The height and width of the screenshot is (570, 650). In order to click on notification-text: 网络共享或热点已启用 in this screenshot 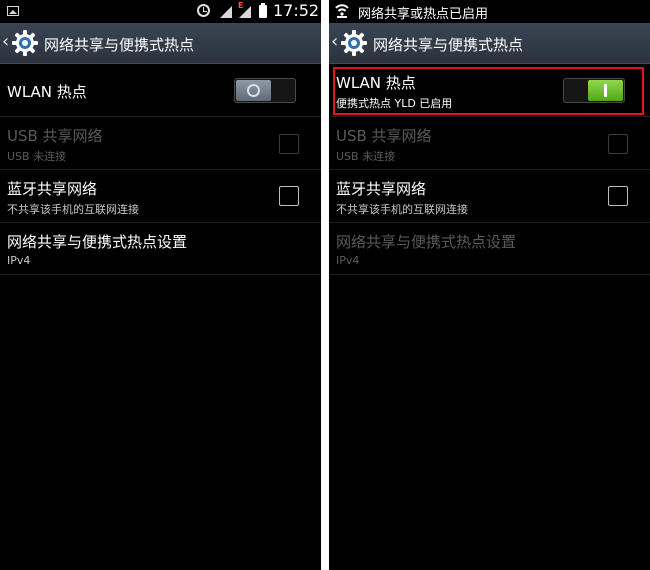, I will do `click(423, 14)`.